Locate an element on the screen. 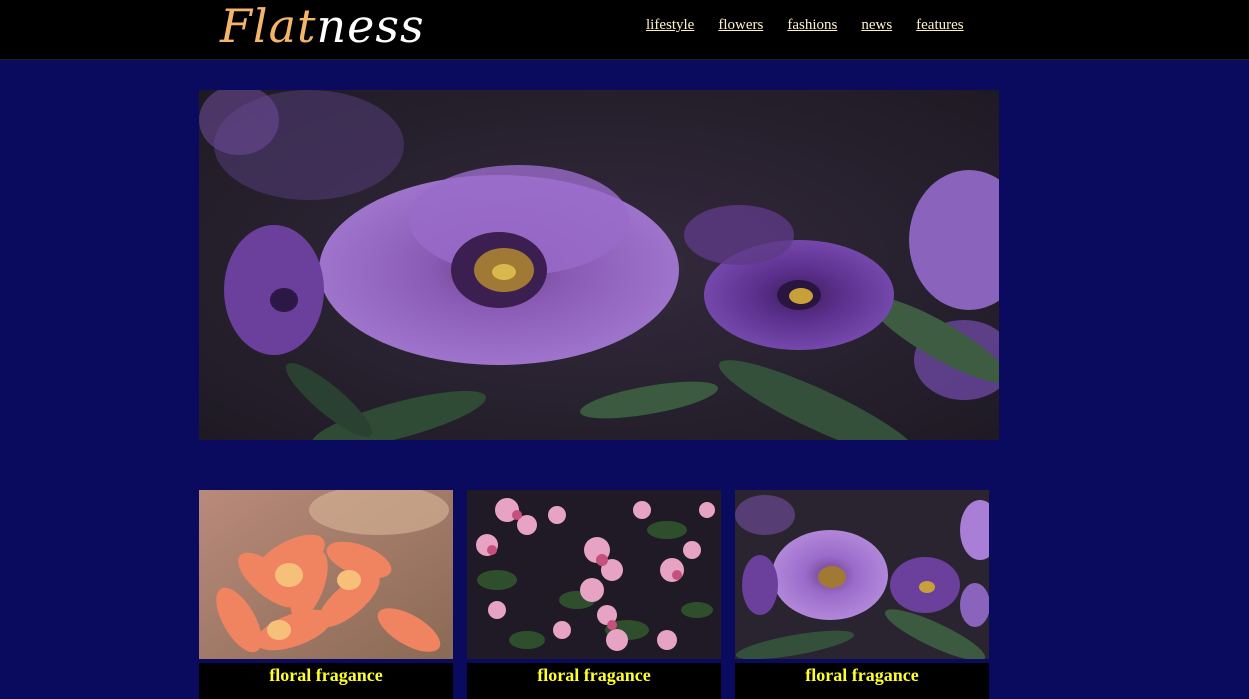 Image resolution: width=1249 pixels, height=699 pixels. logo-text-part1: Flat is located at coordinates (268, 26).